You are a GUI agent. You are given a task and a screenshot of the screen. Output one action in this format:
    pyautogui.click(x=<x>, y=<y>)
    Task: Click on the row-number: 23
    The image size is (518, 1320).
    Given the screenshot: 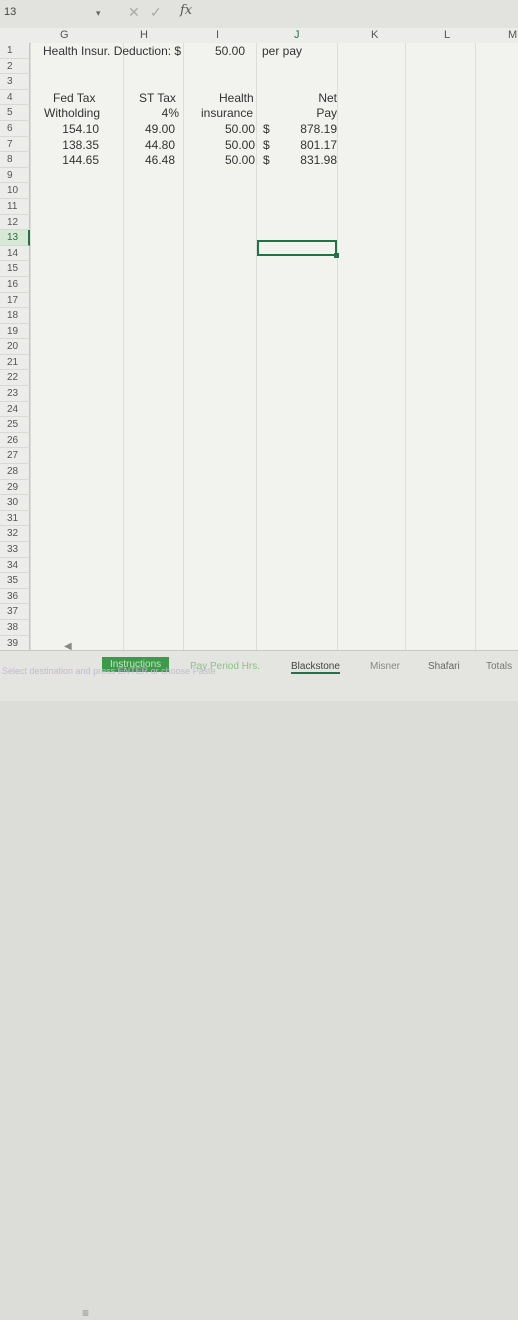 What is the action you would take?
    pyautogui.click(x=15, y=394)
    